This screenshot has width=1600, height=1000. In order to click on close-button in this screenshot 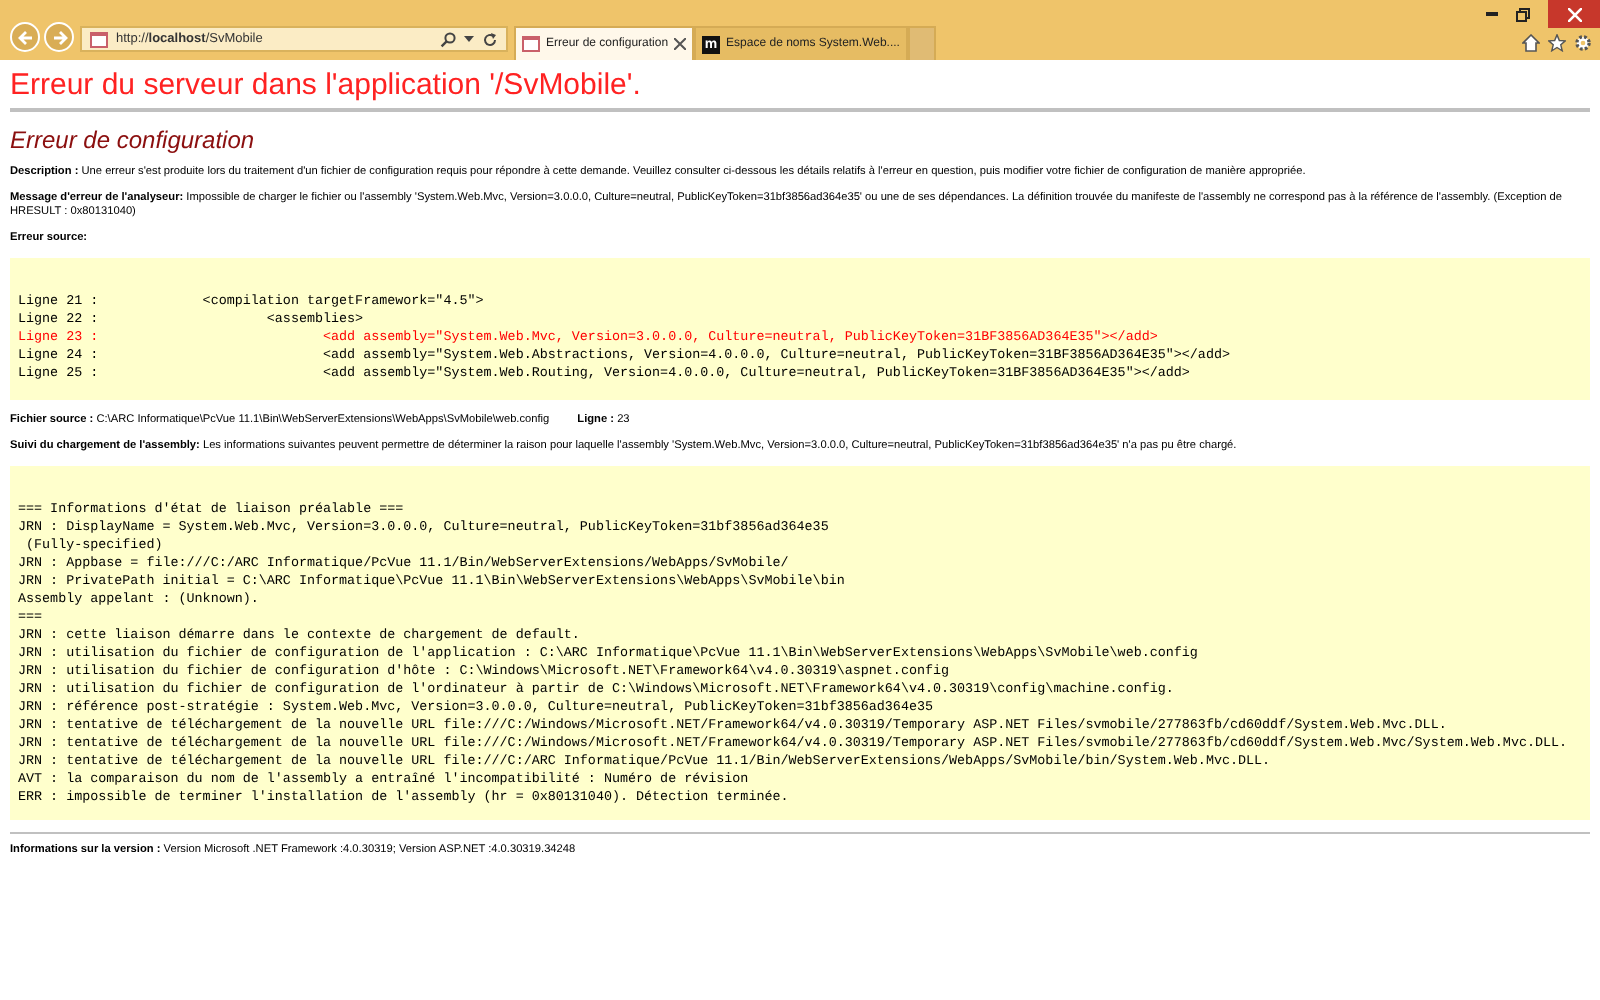, I will do `click(1574, 14)`.